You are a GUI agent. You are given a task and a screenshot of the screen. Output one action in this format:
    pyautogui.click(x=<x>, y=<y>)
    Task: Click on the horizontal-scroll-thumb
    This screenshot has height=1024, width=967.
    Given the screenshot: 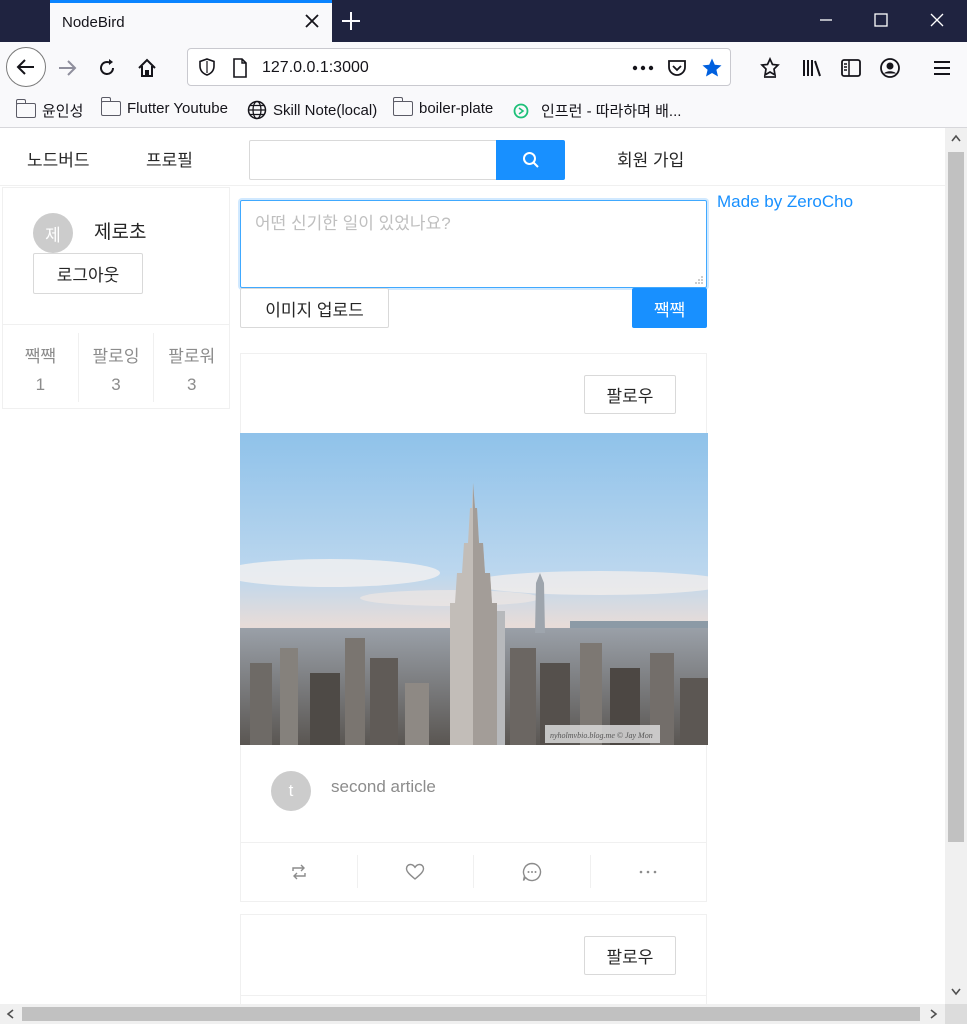 What is the action you would take?
    pyautogui.click(x=471, y=1014)
    